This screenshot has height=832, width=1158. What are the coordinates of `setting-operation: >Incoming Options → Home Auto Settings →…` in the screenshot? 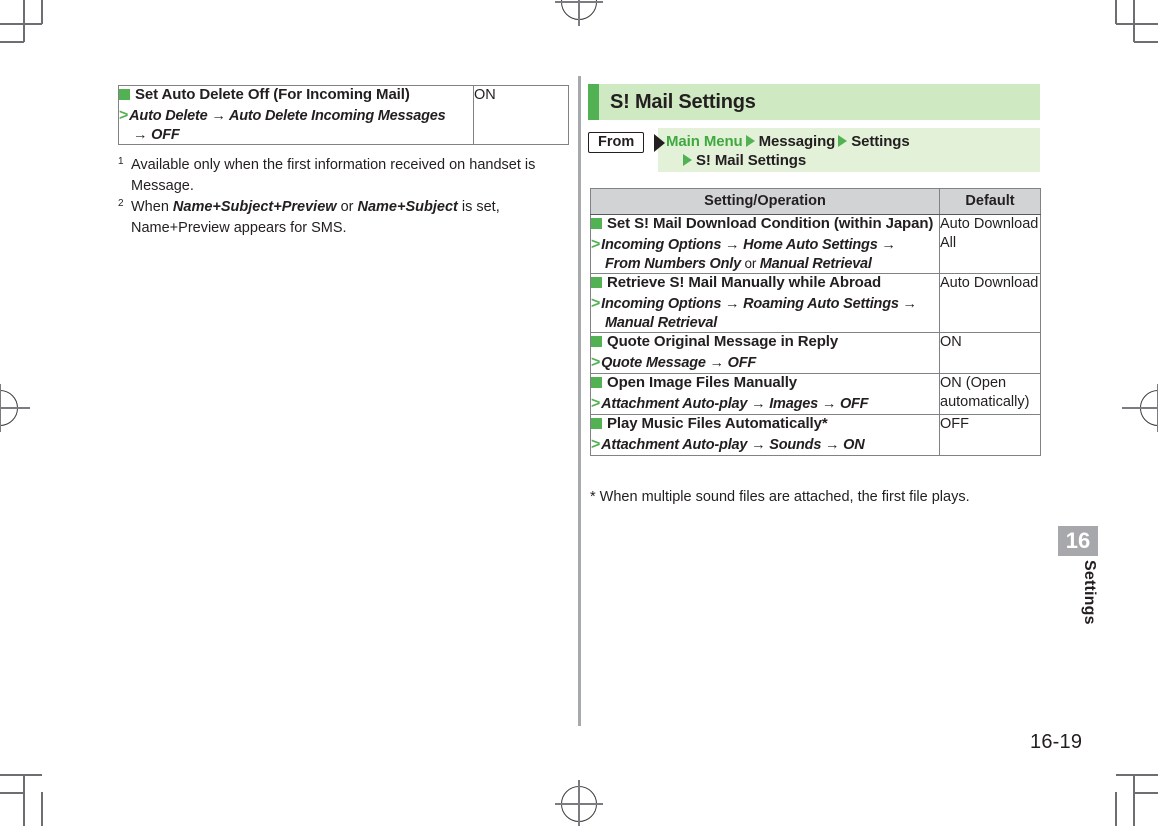 It's located at (743, 254).